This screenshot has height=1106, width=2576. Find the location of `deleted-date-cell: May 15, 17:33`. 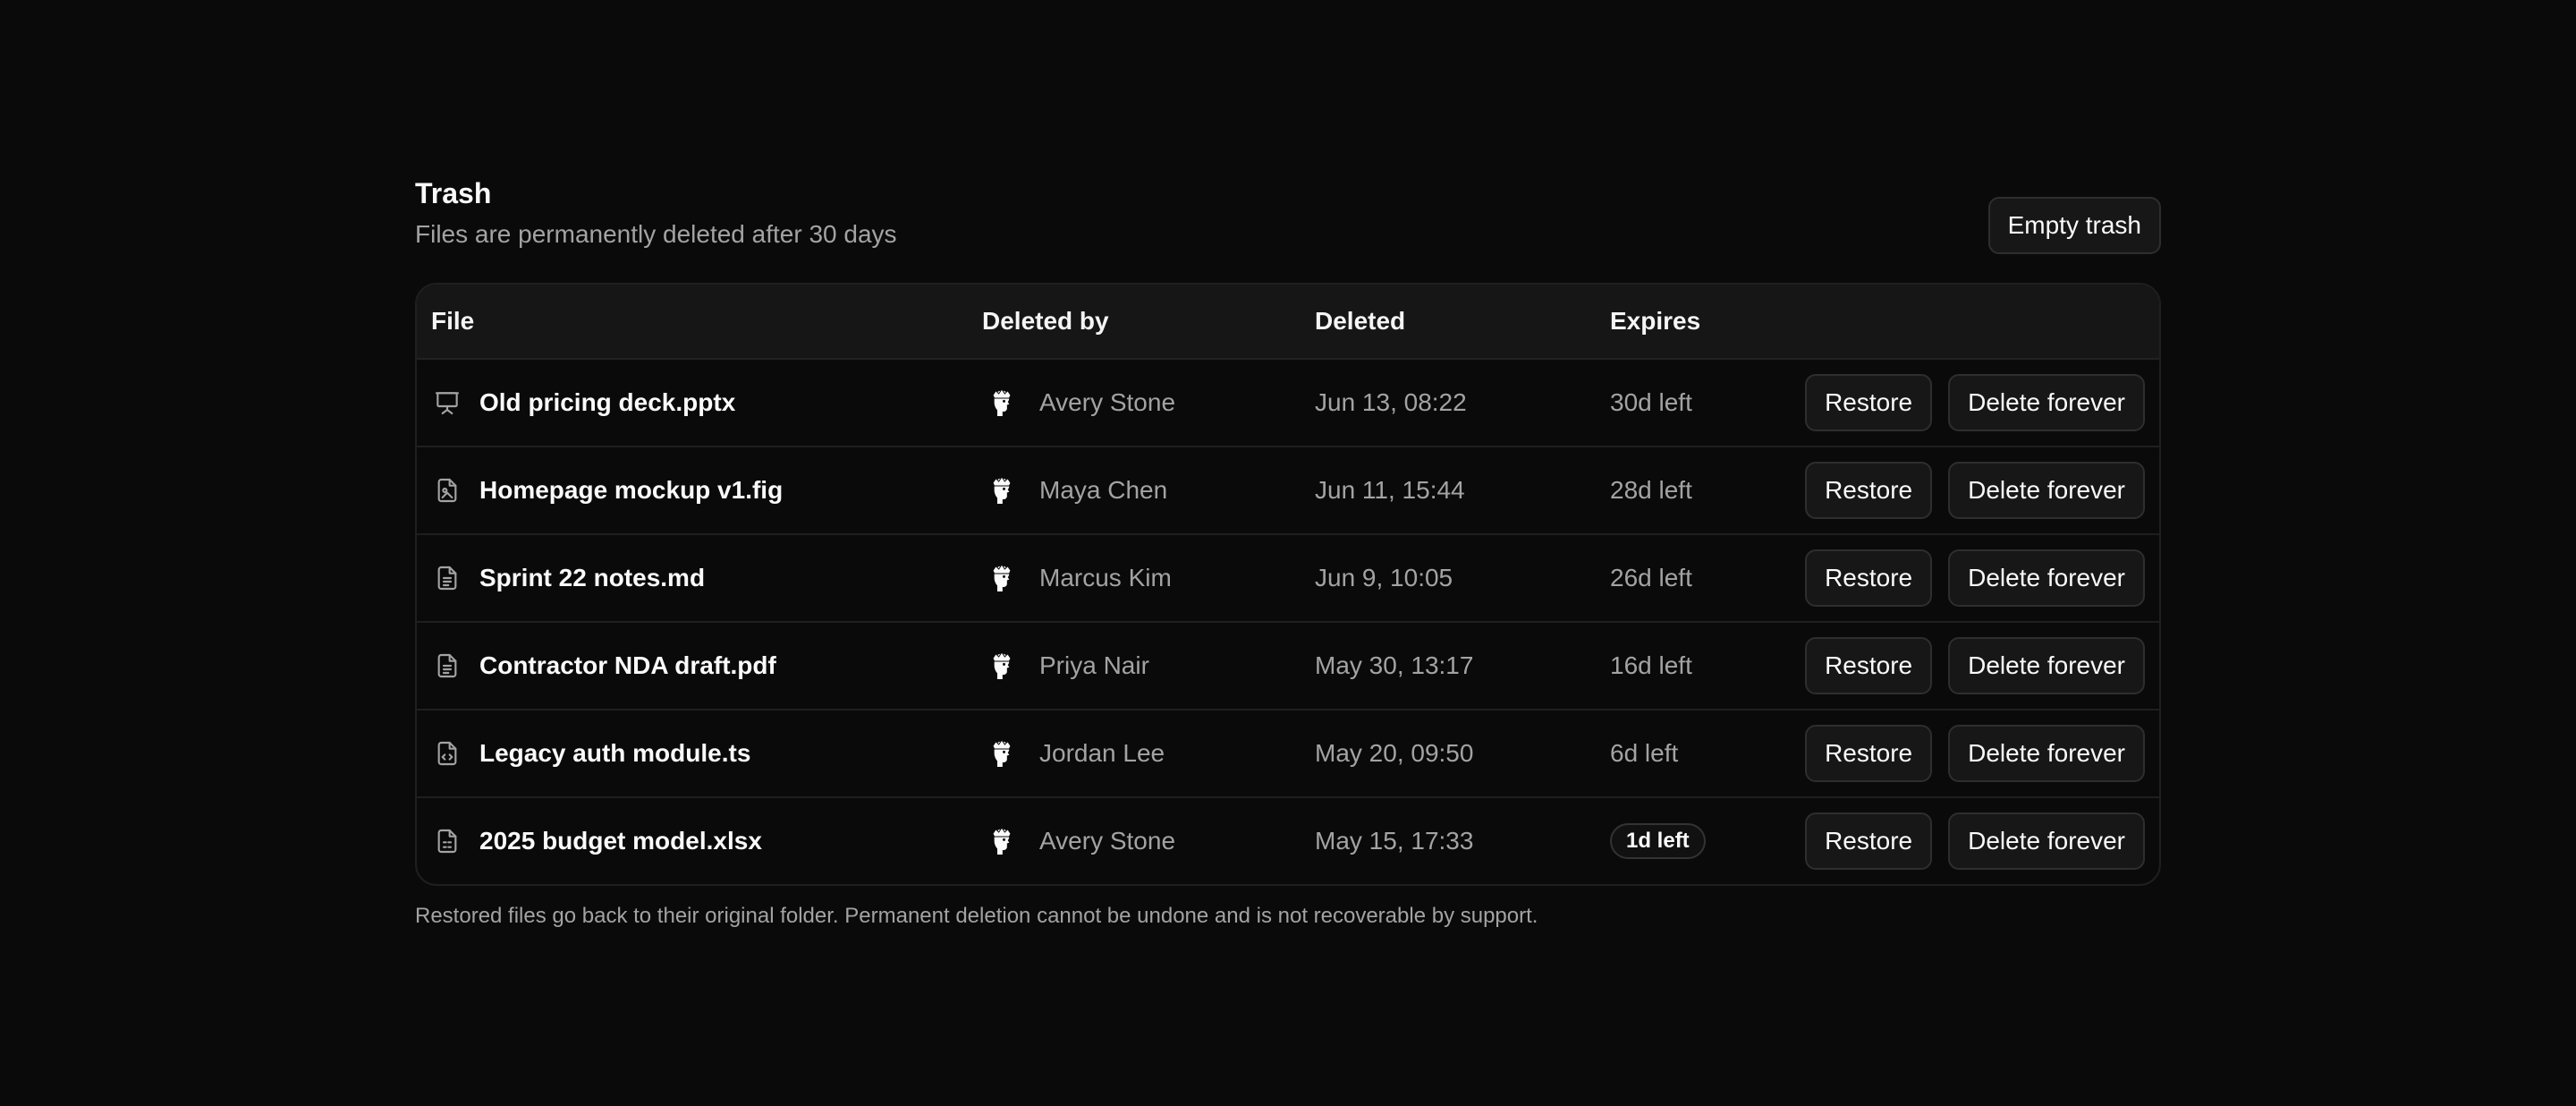

deleted-date-cell: May 15, 17:33 is located at coordinates (1394, 841).